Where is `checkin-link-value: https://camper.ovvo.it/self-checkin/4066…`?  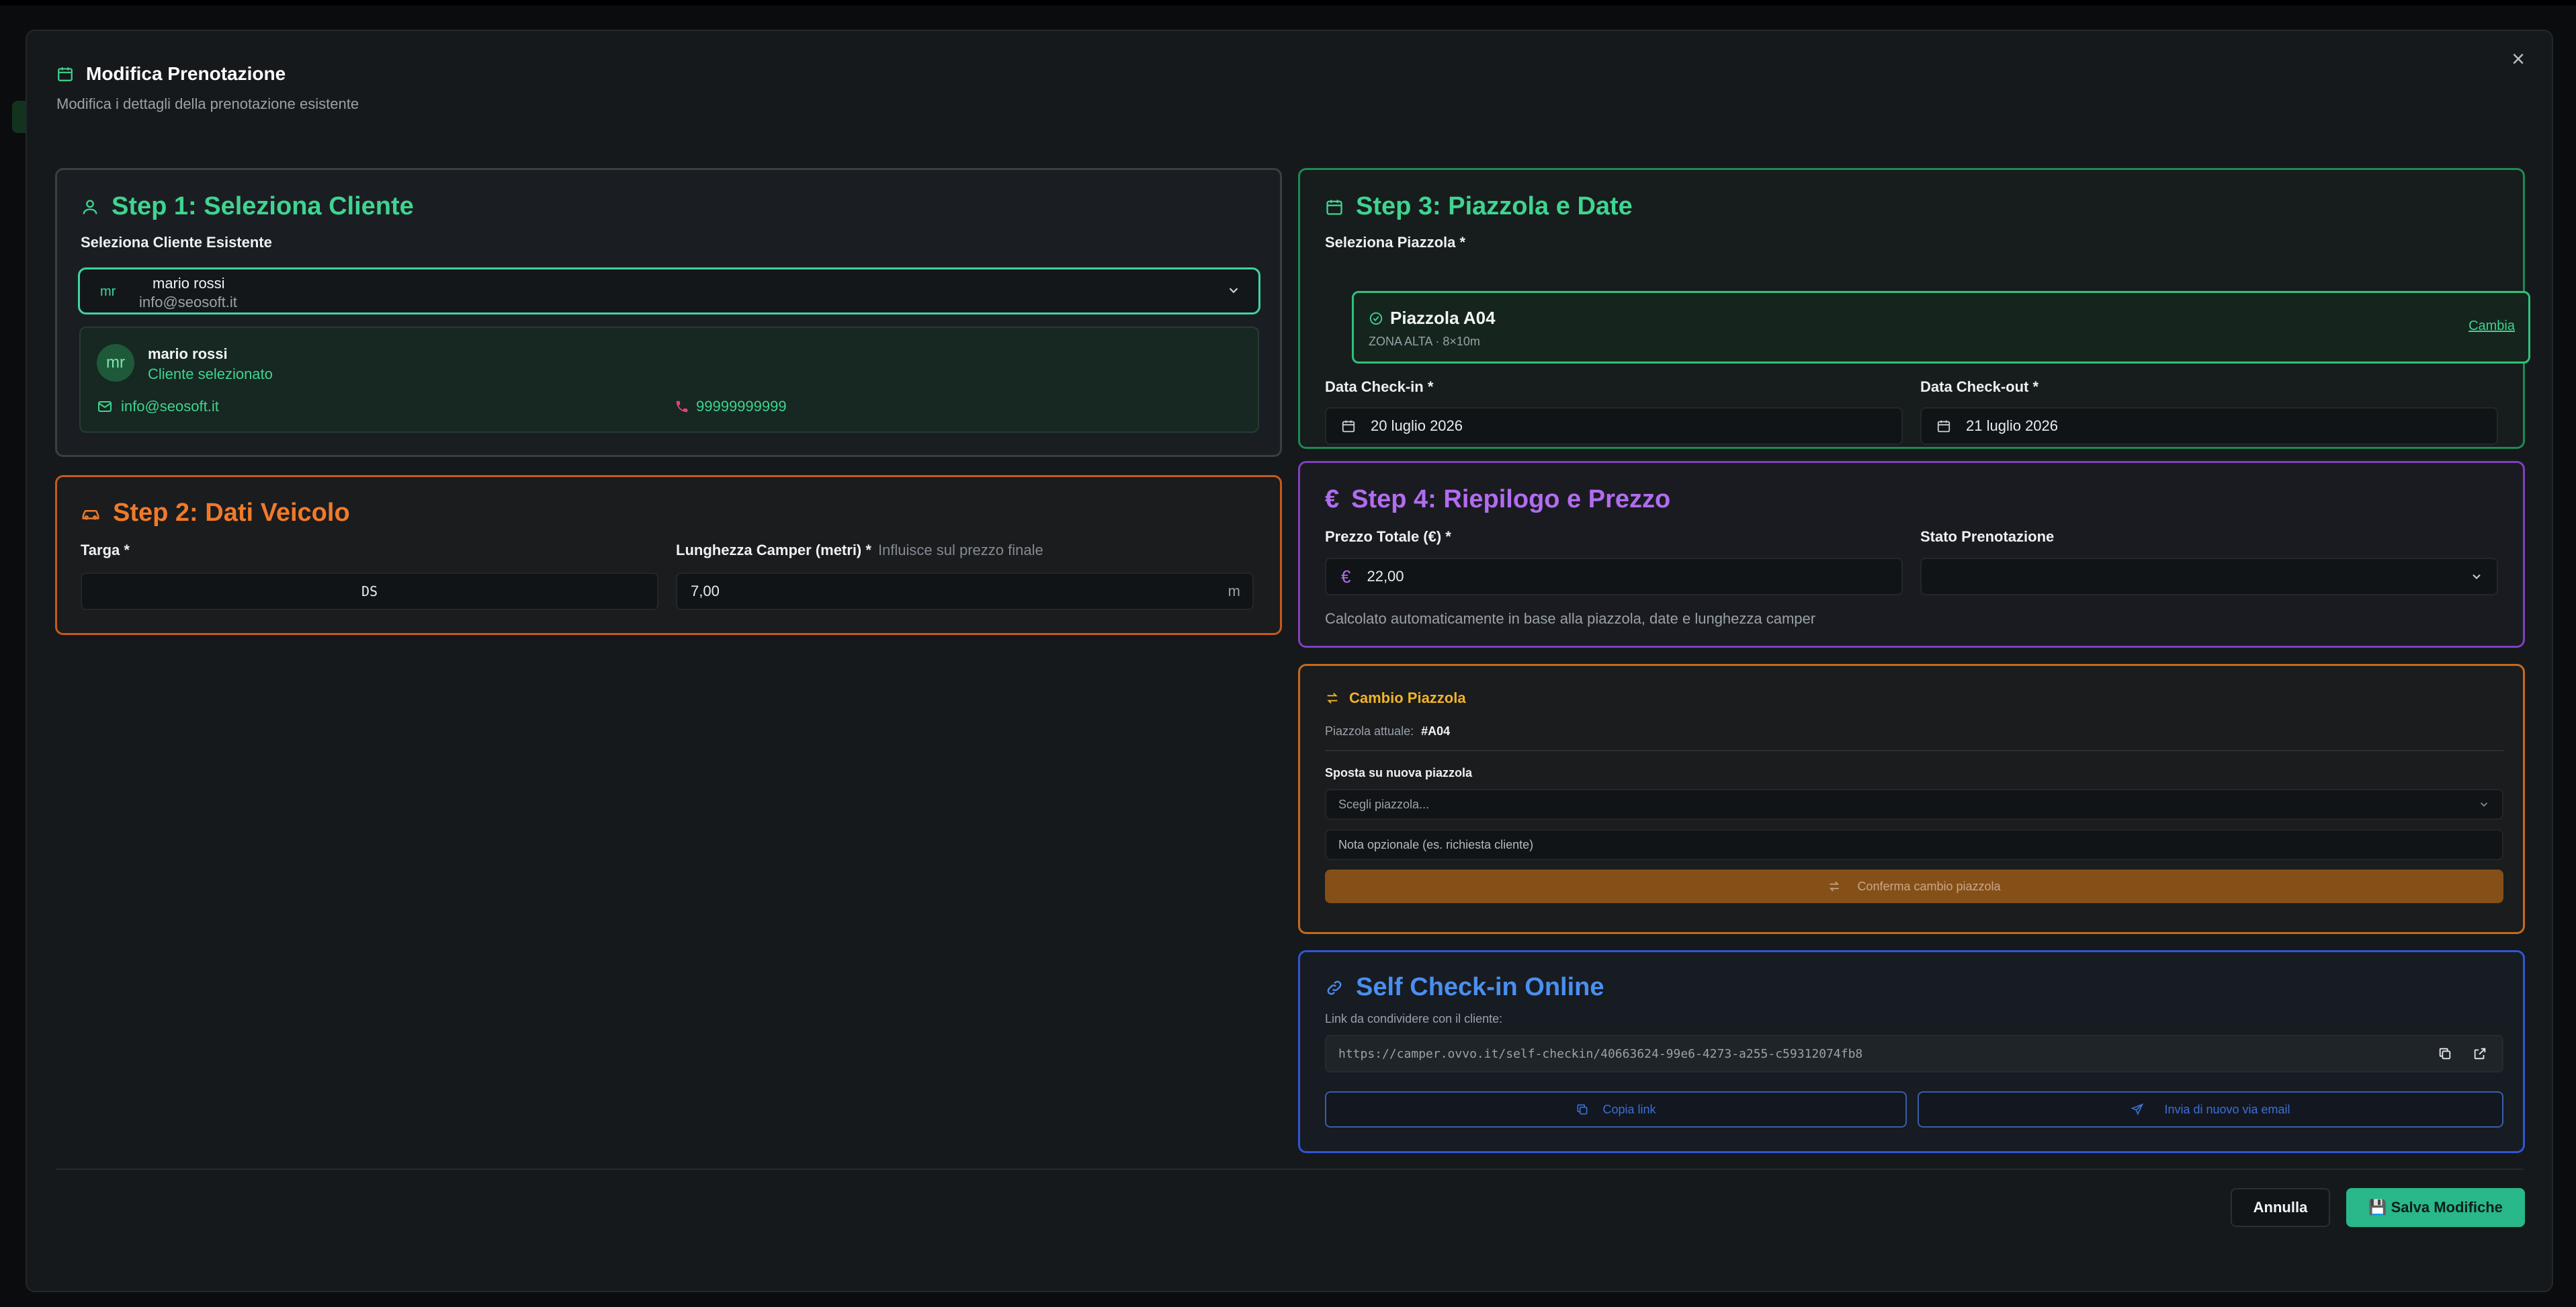 checkin-link-value: https://camper.ovvo.it/self-checkin/4066… is located at coordinates (1600, 1053).